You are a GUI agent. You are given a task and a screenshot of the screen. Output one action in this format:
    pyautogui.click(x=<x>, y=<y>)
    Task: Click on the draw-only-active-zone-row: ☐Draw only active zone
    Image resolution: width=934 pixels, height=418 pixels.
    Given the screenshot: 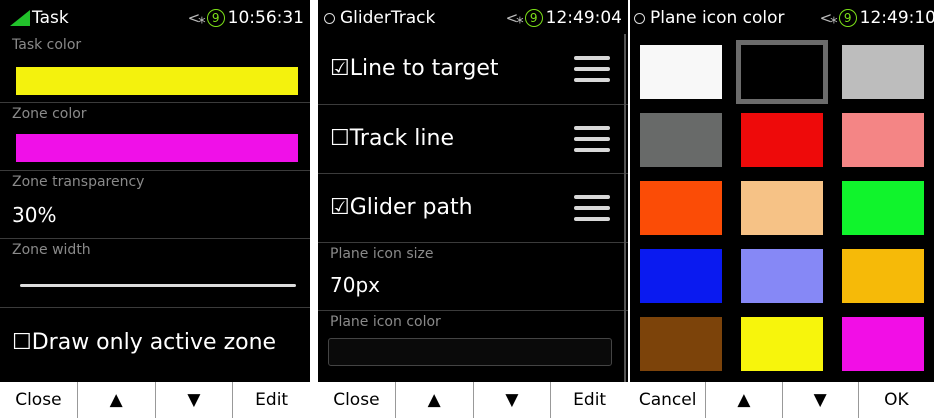 What is the action you would take?
    pyautogui.click(x=155, y=345)
    